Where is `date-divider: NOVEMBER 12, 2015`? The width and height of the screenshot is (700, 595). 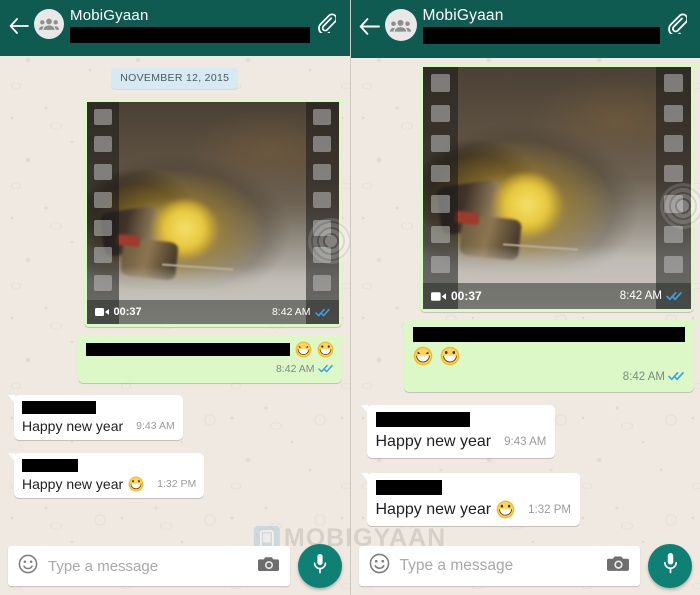 date-divider: NOVEMBER 12, 2015 is located at coordinates (175, 78).